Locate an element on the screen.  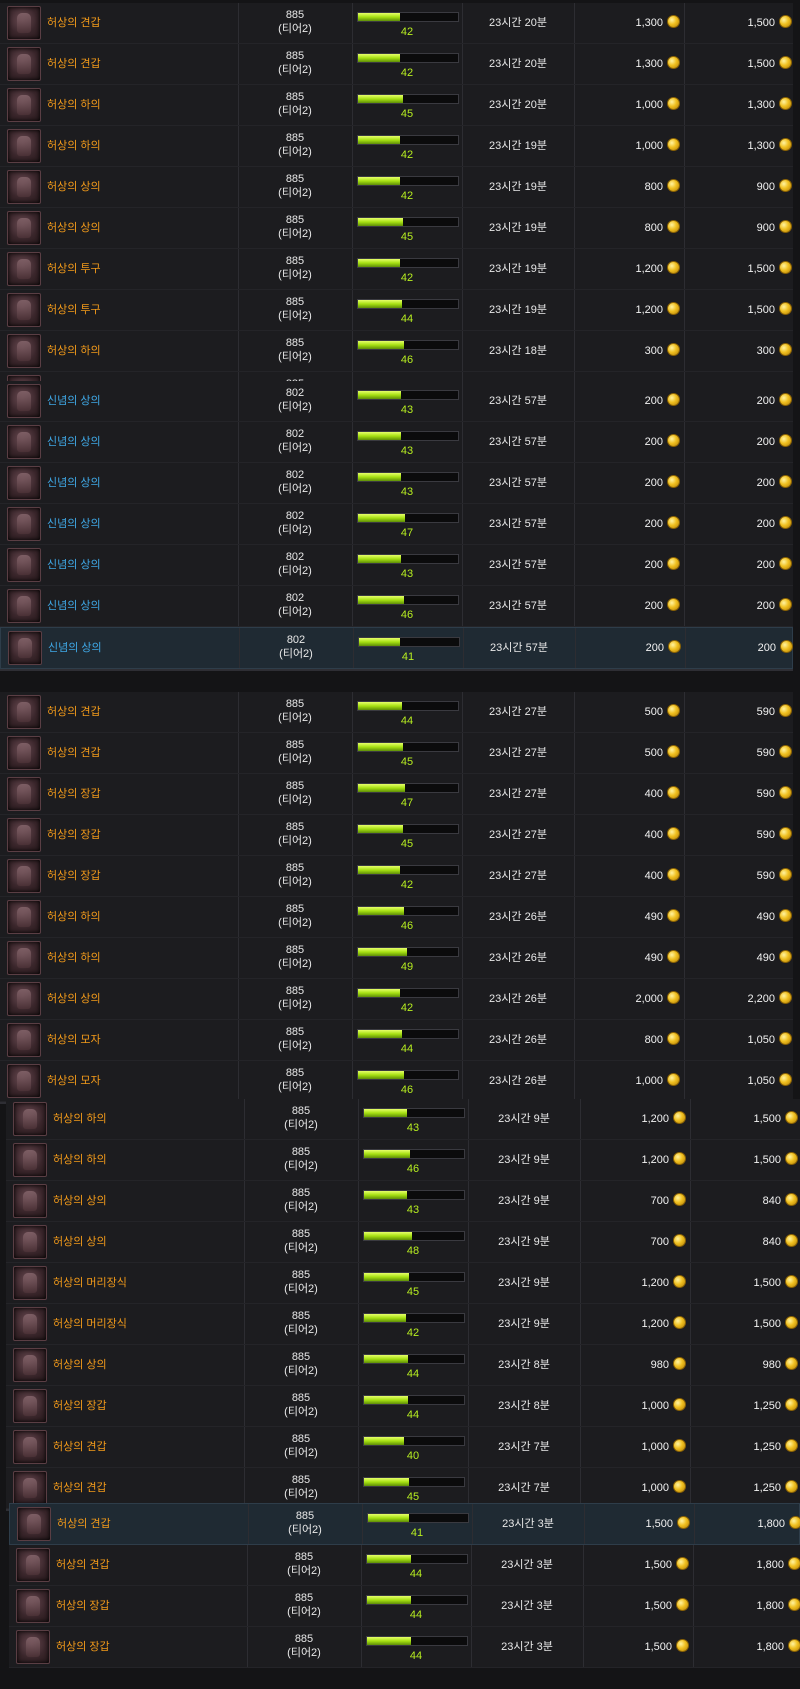
bid-price: 400 is located at coordinates (629, 794).